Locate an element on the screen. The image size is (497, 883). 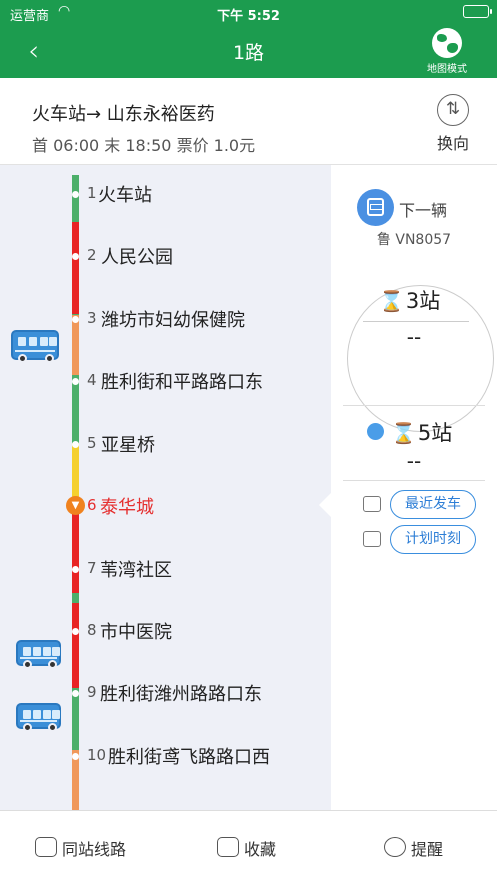
next-bus-stops: ⌛3站 is located at coordinates (409, 300).